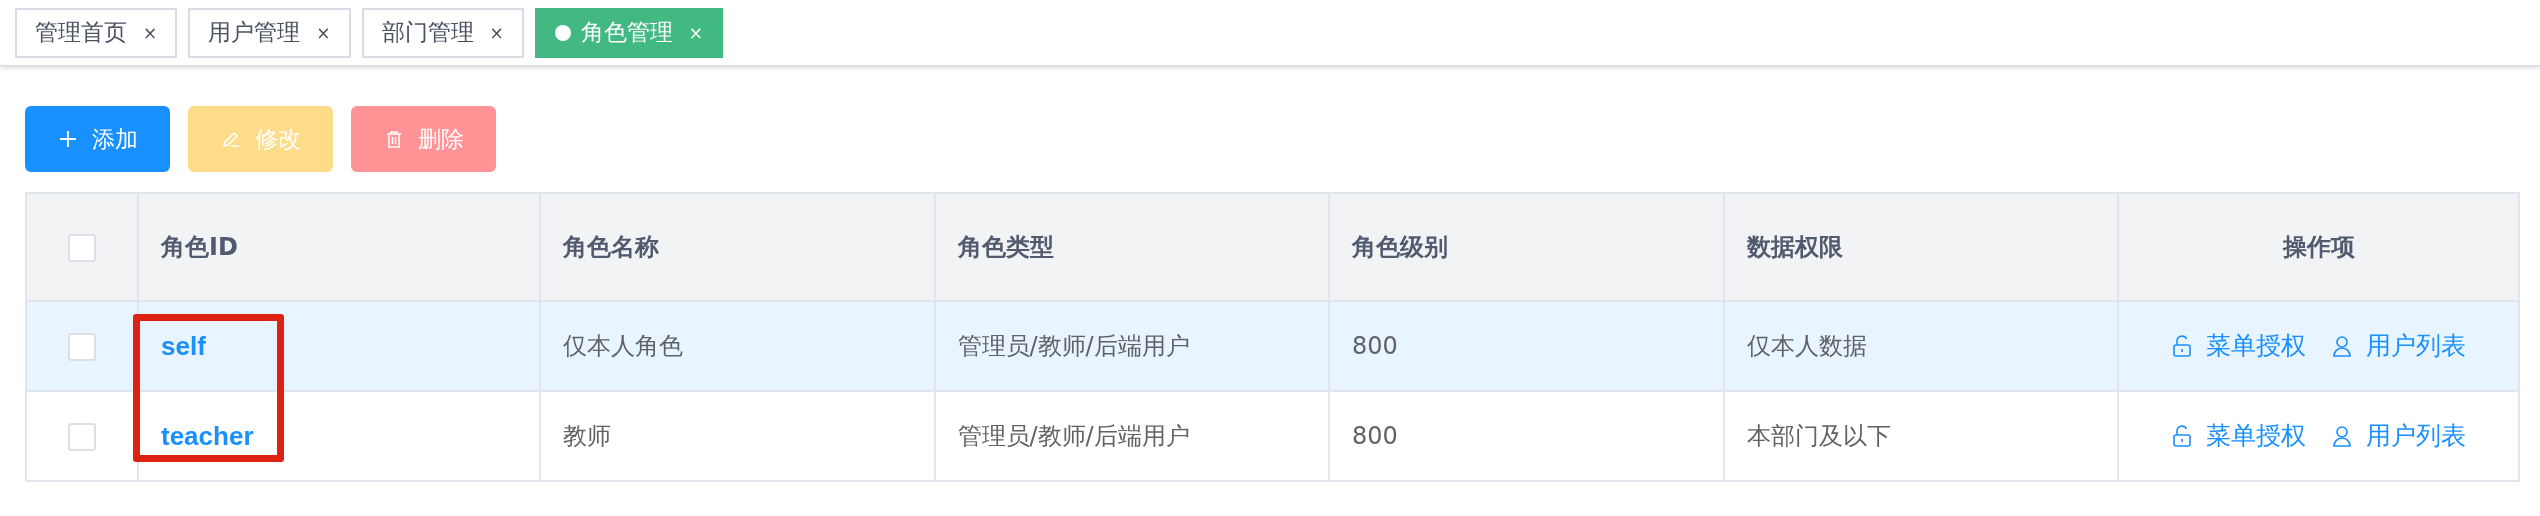 The width and height of the screenshot is (2540, 516). I want to click on column-header: 角色级别, so click(1400, 247).